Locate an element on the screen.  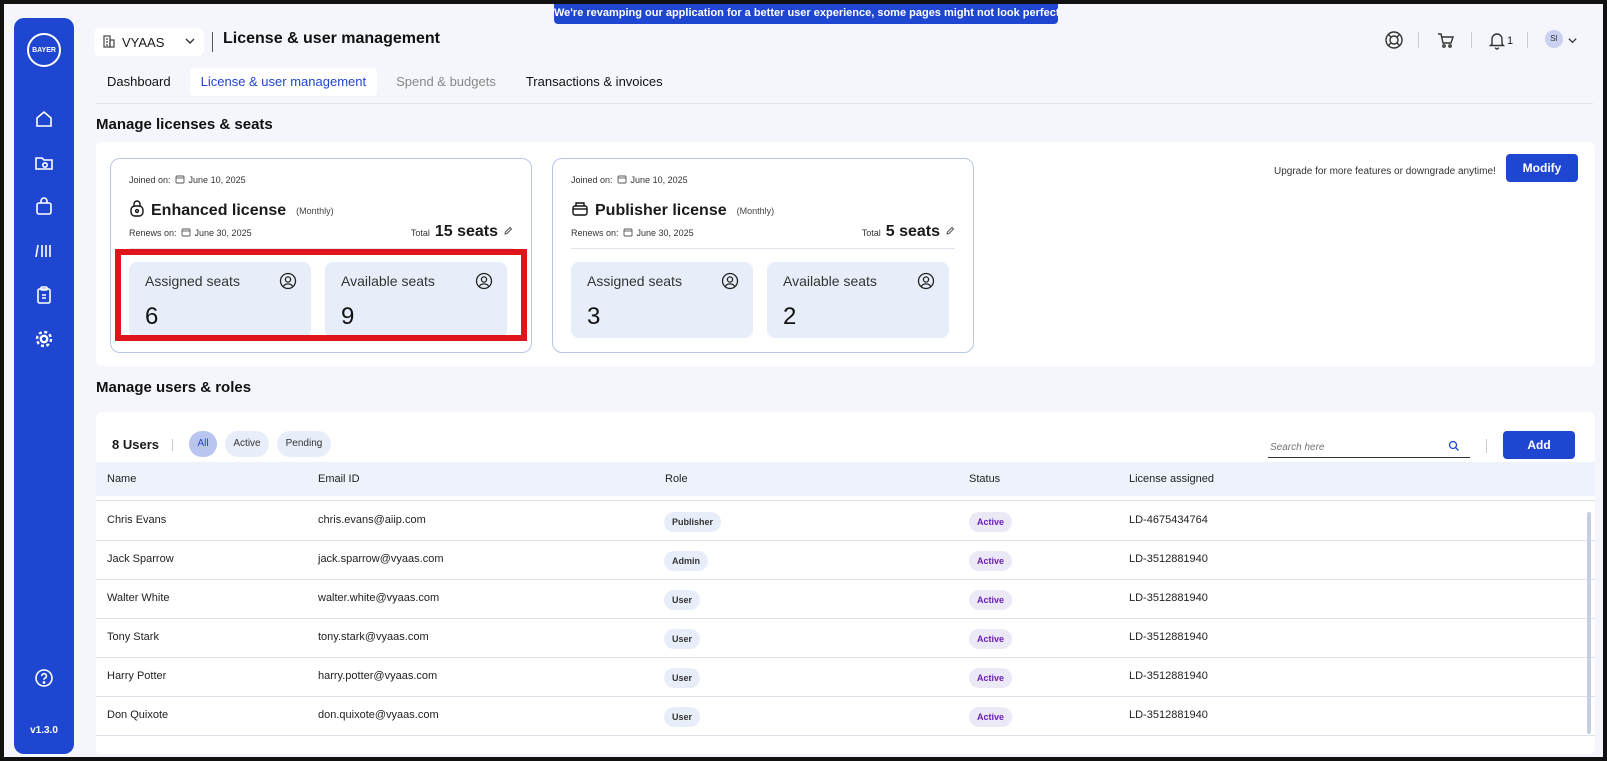
user-count: 8 Users is located at coordinates (135, 444).